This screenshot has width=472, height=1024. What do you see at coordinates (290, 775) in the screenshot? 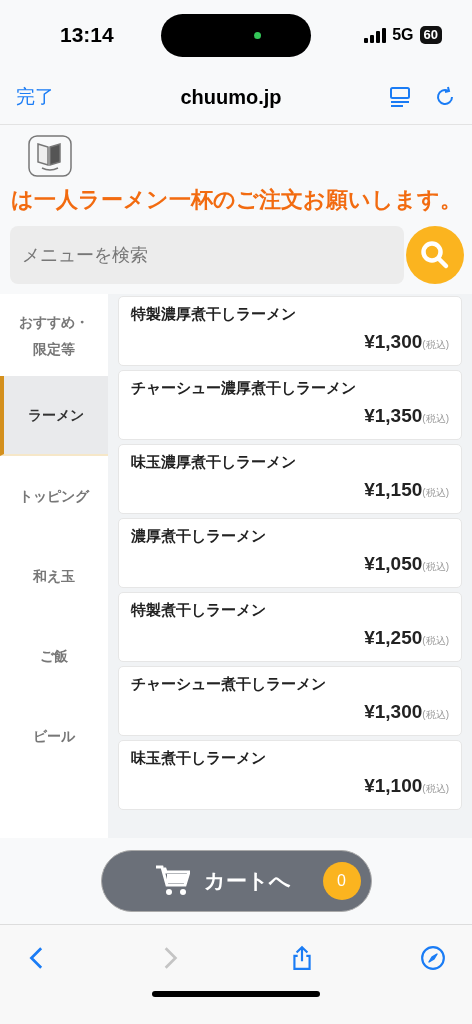
I see `menu-item-card: 味玉煮干しラーメン ¥1,100(税込)` at bounding box center [290, 775].